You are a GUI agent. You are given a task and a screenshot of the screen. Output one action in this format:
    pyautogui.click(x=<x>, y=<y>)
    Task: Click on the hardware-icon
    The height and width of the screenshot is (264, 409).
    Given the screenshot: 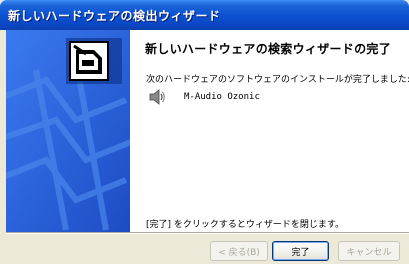 What is the action you would take?
    pyautogui.click(x=89, y=61)
    